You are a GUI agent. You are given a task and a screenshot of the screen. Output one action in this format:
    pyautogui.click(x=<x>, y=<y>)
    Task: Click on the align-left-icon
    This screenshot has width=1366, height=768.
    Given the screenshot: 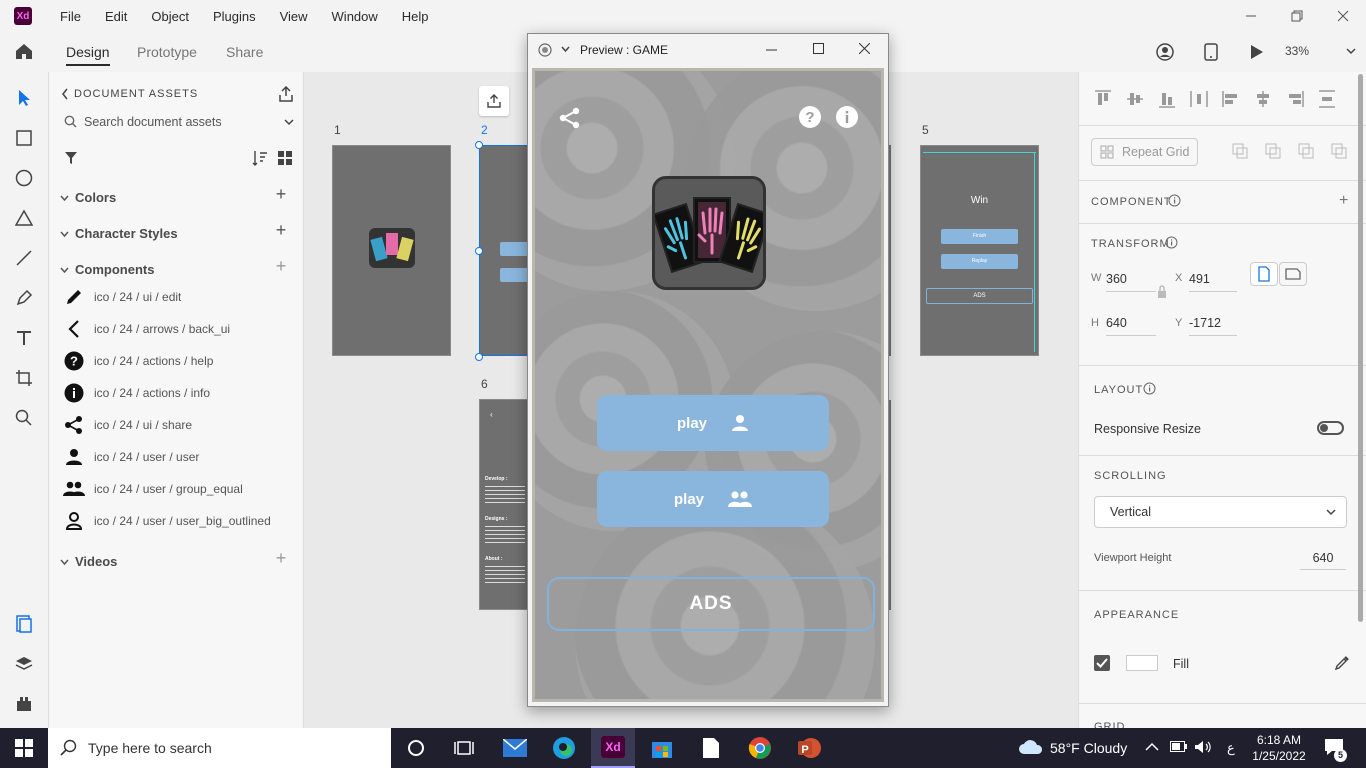 What is the action you would take?
    pyautogui.click(x=1231, y=99)
    